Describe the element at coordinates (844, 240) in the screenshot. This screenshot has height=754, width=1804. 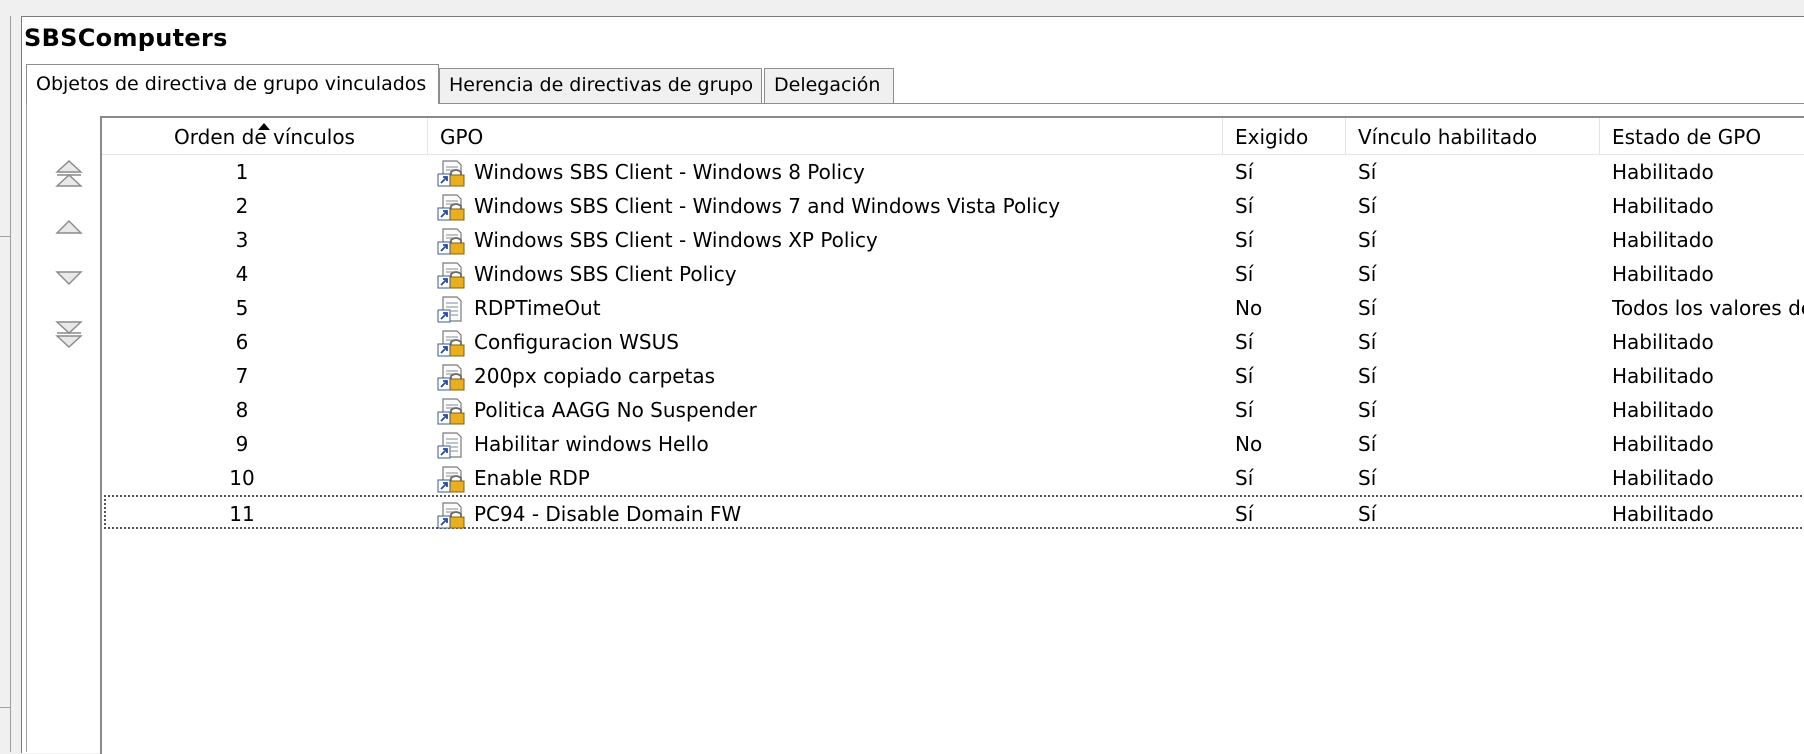
I see `cell-gpo-name: Windows SBS Client - Windows XP Policy` at that location.